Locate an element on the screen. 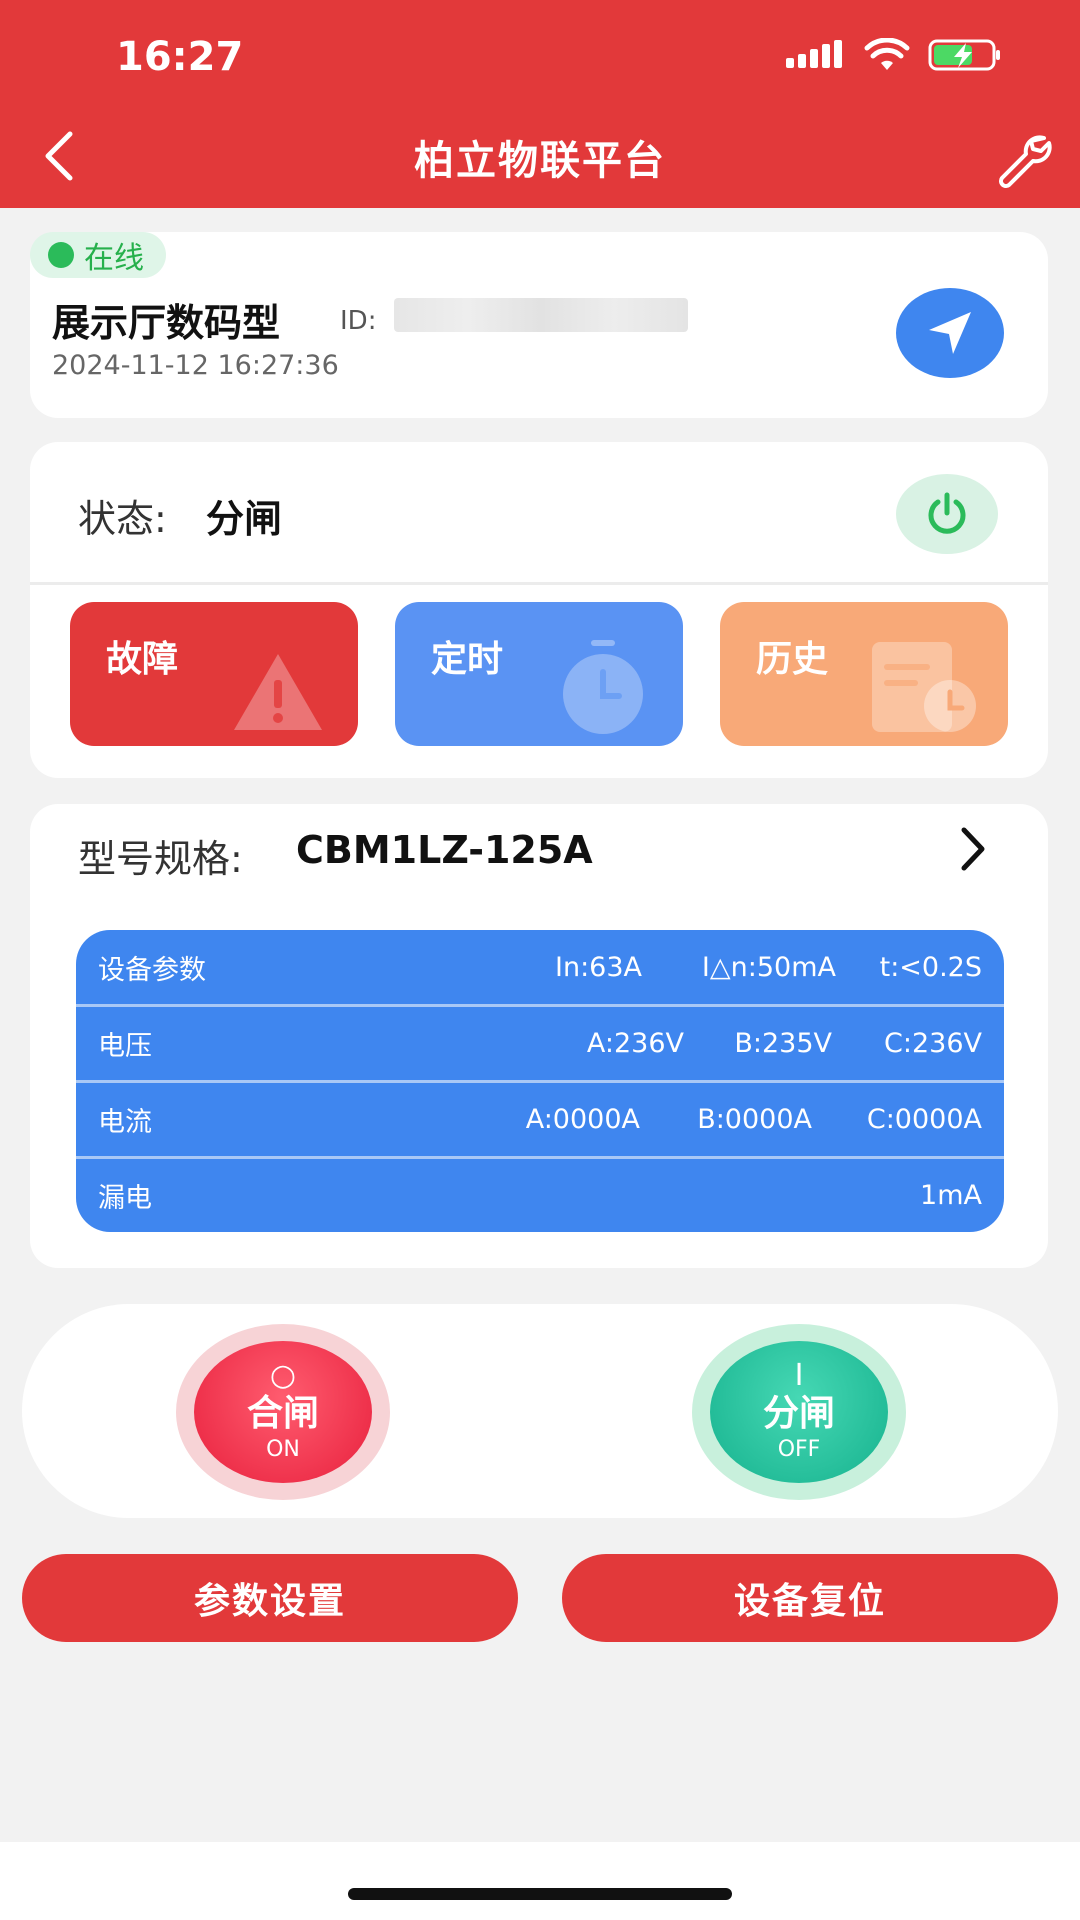  params-value: I△n:50mA is located at coordinates (768, 967).